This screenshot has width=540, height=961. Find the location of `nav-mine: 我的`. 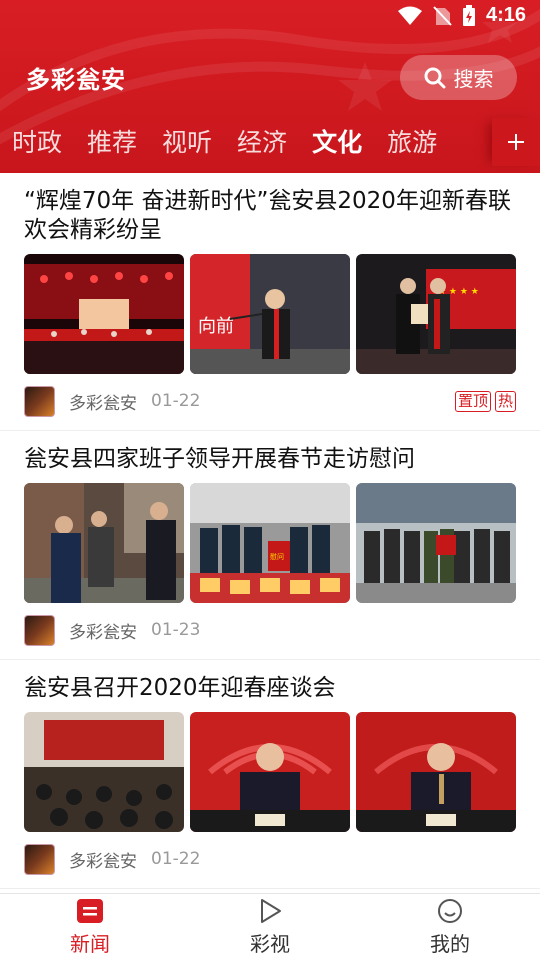

nav-mine: 我的 is located at coordinates (450, 927).